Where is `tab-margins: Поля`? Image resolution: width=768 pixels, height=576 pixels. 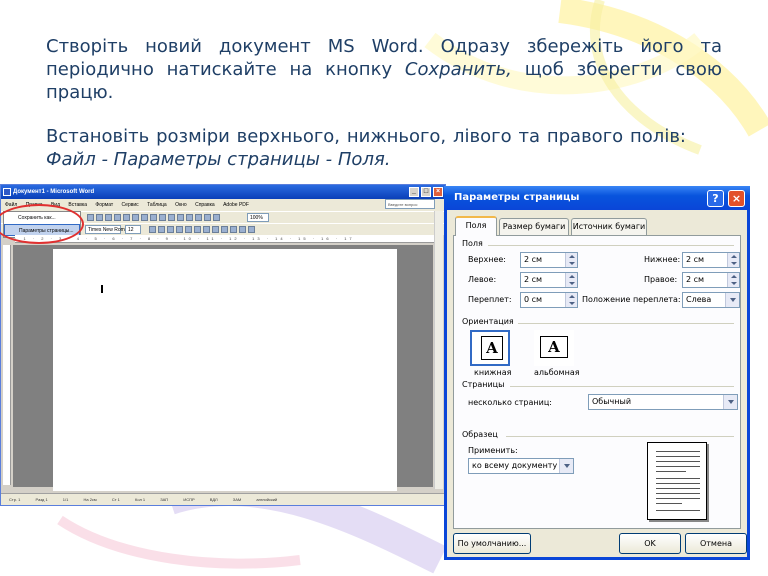
tab-margins: Поля is located at coordinates (476, 226).